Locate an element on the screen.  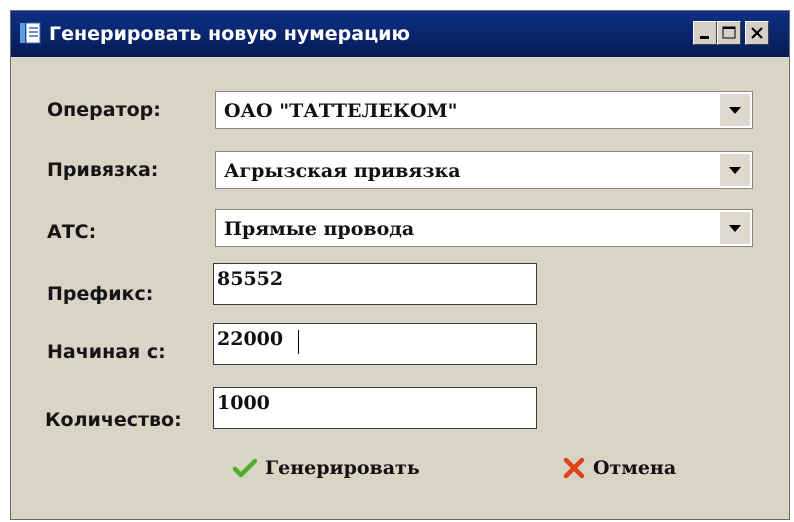
checkmark-icon is located at coordinates (245, 468).